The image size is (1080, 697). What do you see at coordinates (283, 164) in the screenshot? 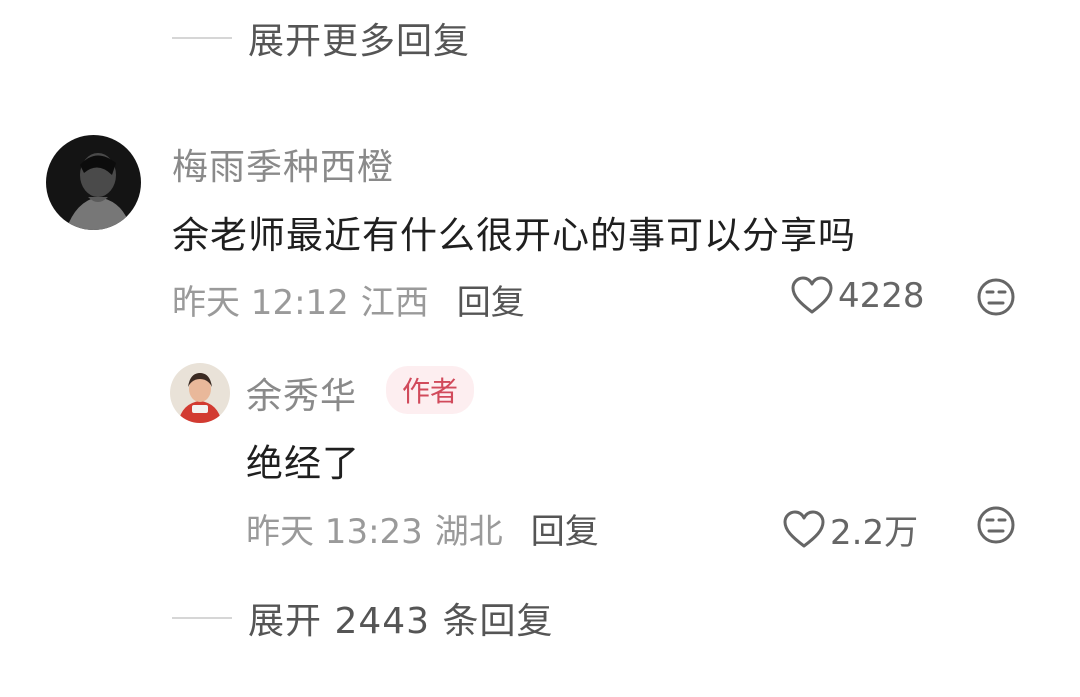
I see `comment-username: 梅雨季种西橙` at bounding box center [283, 164].